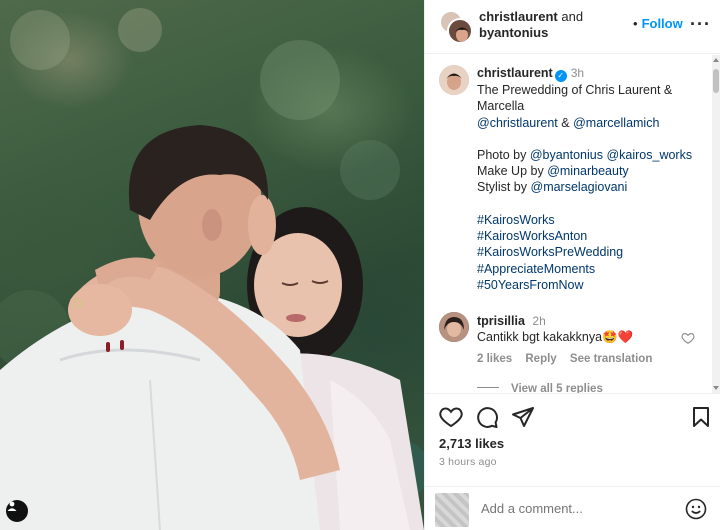 Image resolution: width=720 pixels, height=530 pixels. Describe the element at coordinates (577, 329) in the screenshot. I see `comment: tprisillia 2h Cantikk bgt kakakknya🤩❤️` at that location.